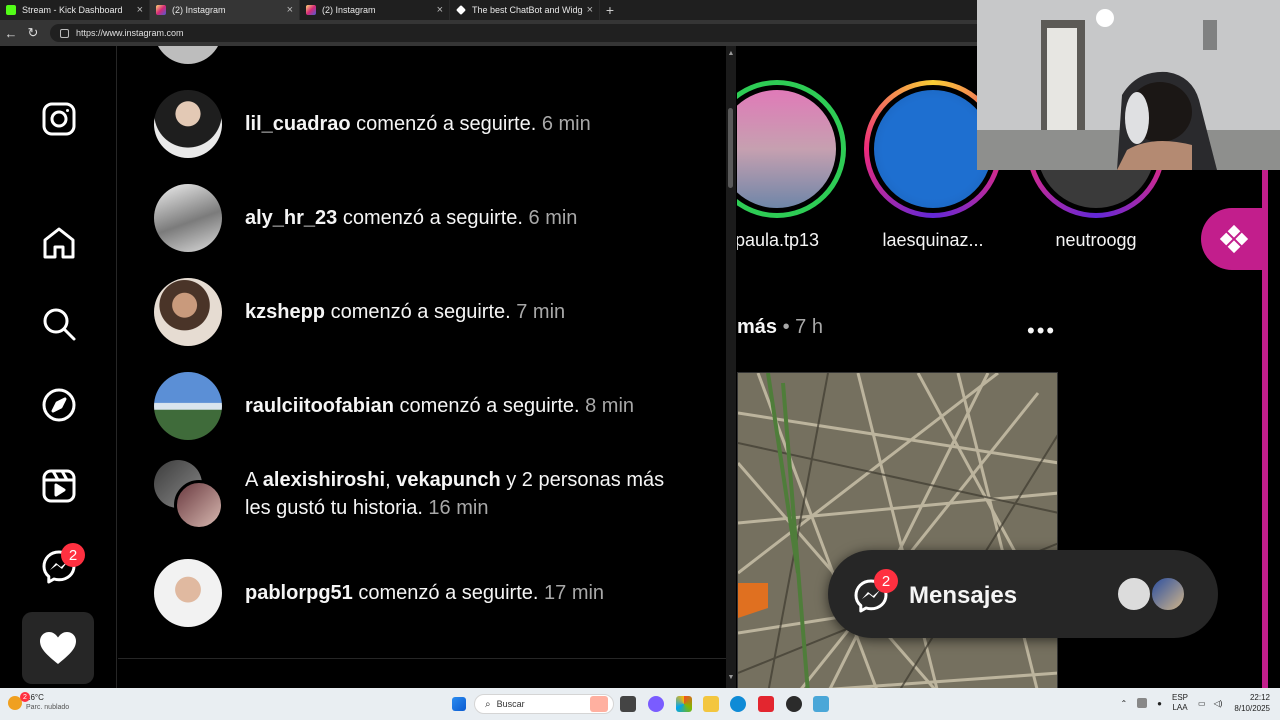 The height and width of the screenshot is (720, 1280). What do you see at coordinates (25, 697) in the screenshot?
I see `weather-badge: 2` at bounding box center [25, 697].